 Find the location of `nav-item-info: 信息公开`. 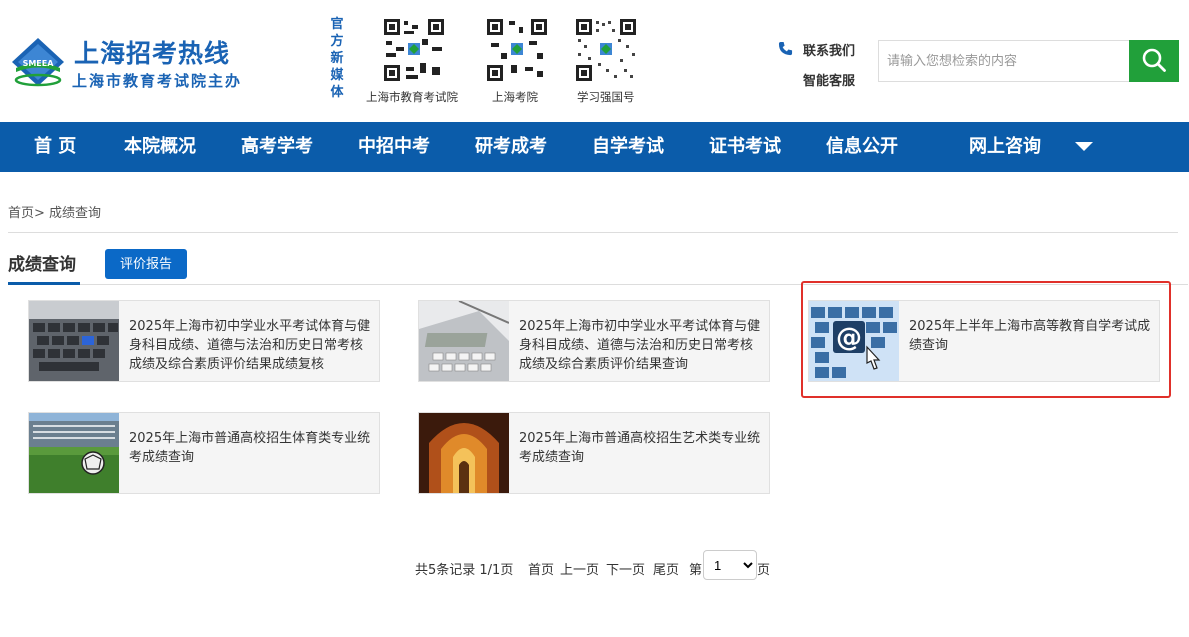

nav-item-info: 信息公开 is located at coordinates (862, 147).